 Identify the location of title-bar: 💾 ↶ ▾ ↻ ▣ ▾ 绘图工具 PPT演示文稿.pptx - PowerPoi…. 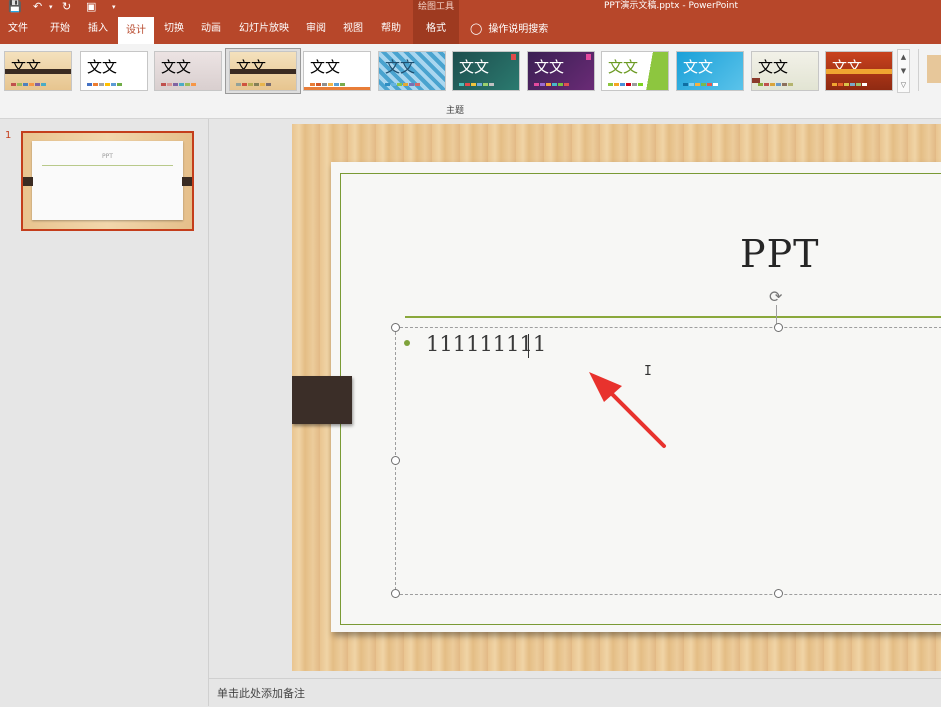
(470, 7).